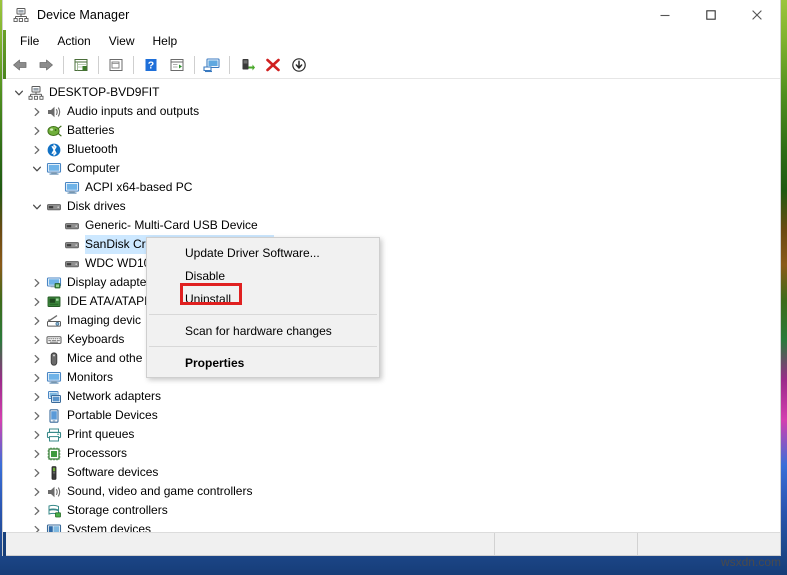 This screenshot has width=787, height=575. What do you see at coordinates (20, 65) in the screenshot?
I see `back-icon` at bounding box center [20, 65].